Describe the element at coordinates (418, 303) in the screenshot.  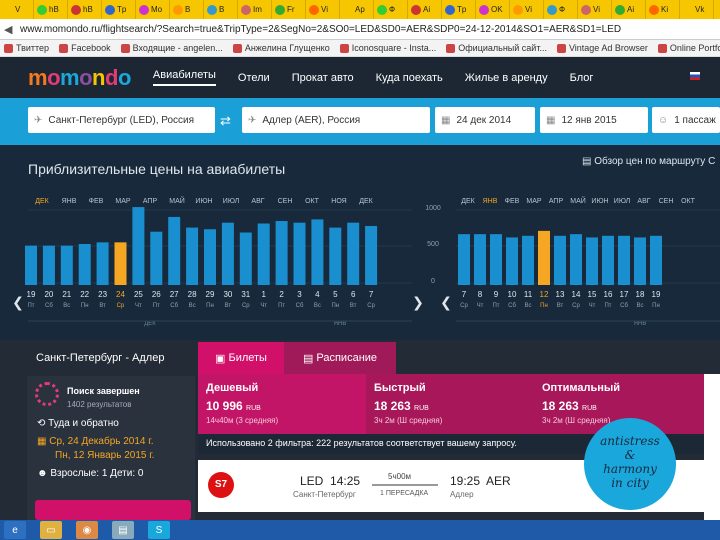
I see `right-arrow-icon: ❯` at that location.